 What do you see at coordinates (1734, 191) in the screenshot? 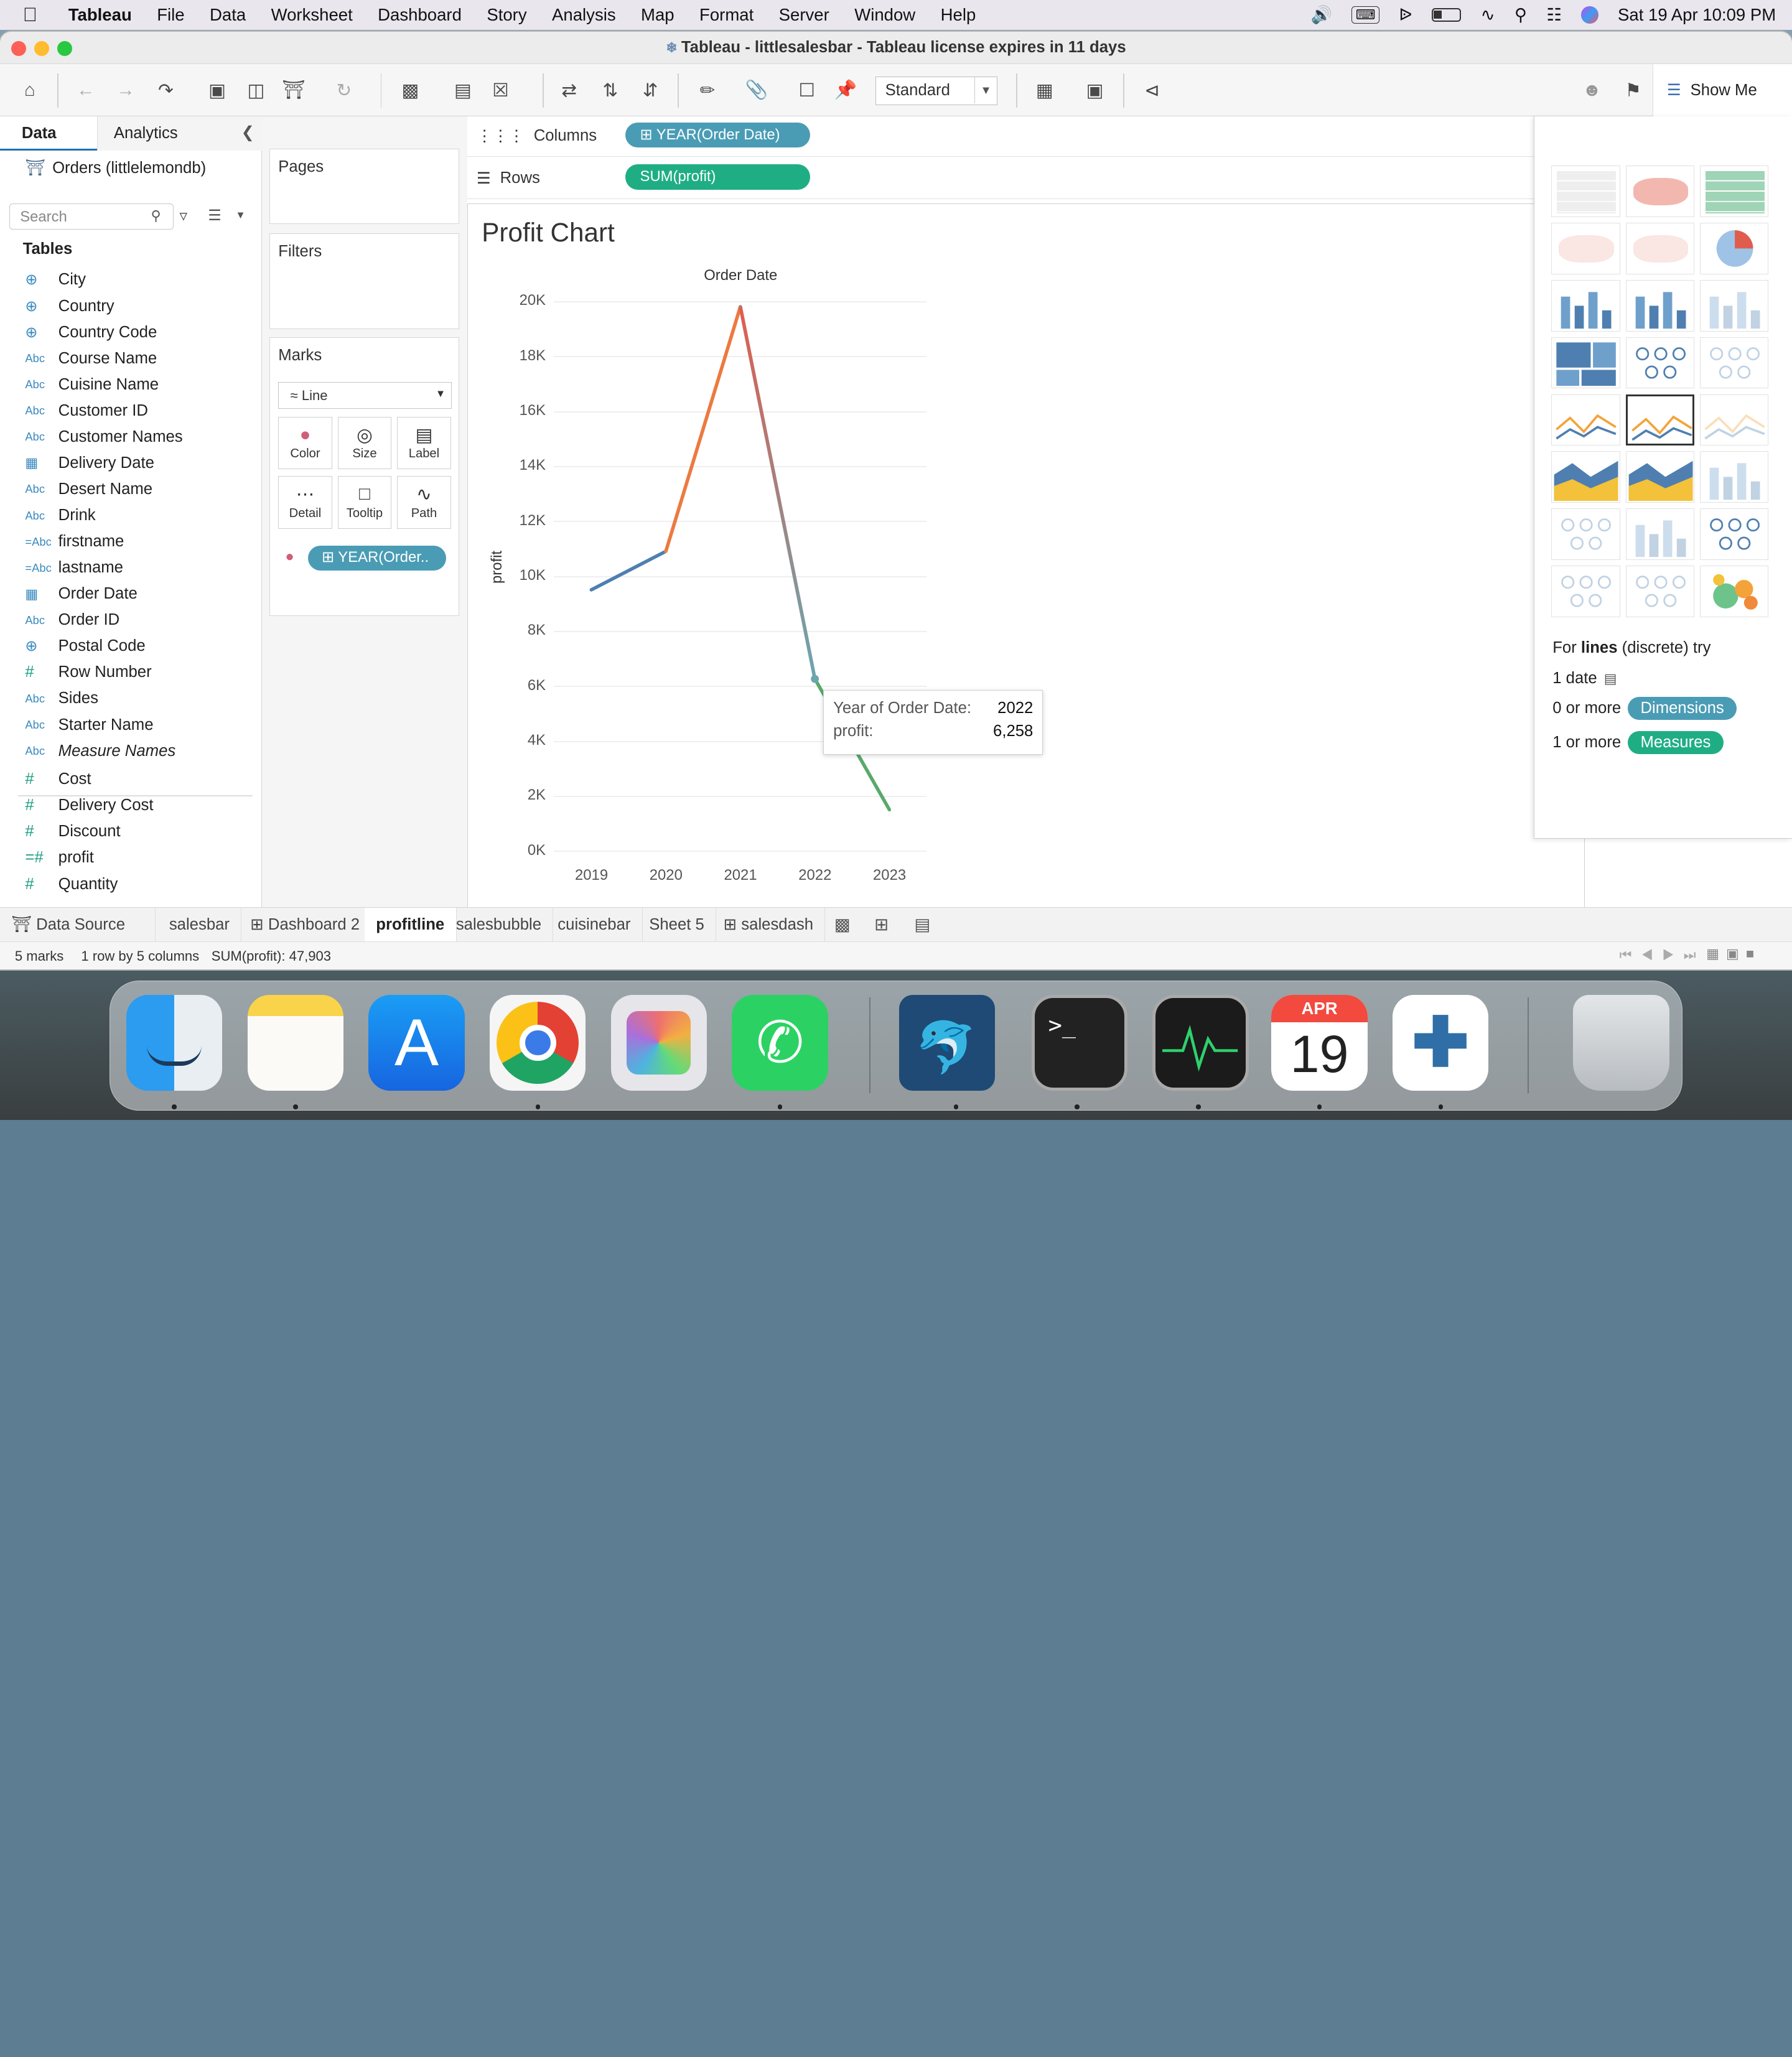
I see `show-me-highlight-table-icon` at bounding box center [1734, 191].